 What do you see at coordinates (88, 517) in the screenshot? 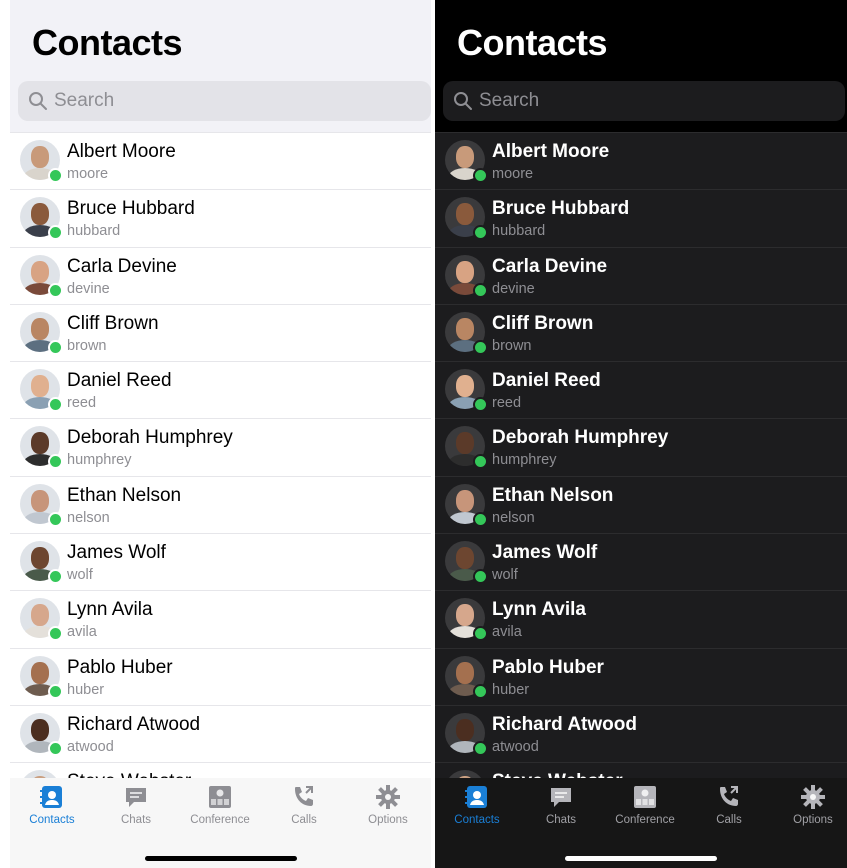
I see `contact-username: nelson` at bounding box center [88, 517].